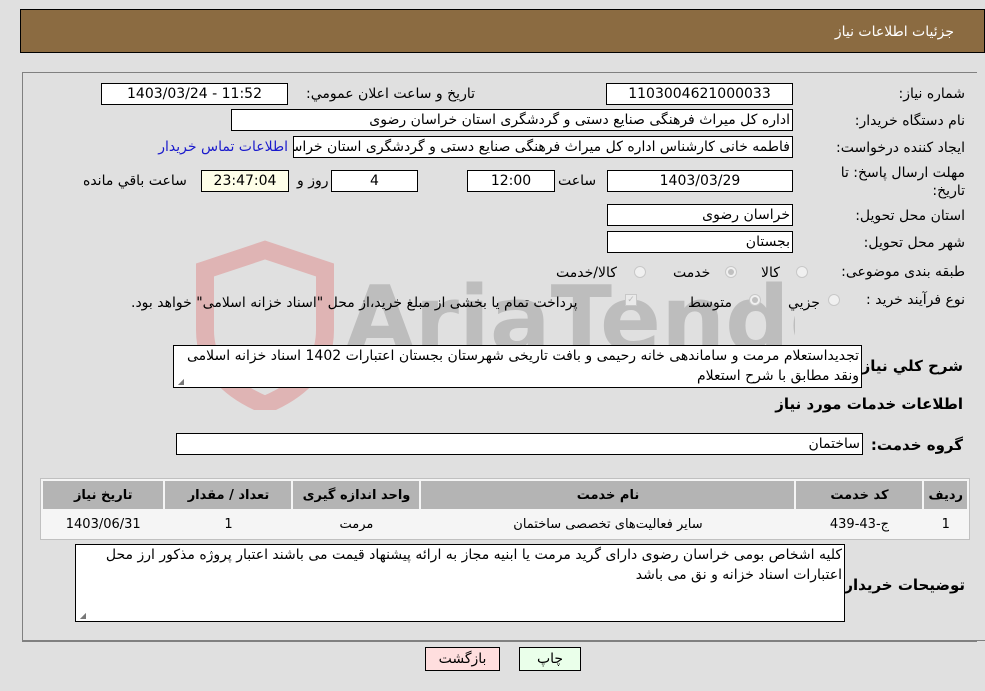 Image resolution: width=985 pixels, height=691 pixels. What do you see at coordinates (834, 300) in the screenshot?
I see `purchase-radio-minor` at bounding box center [834, 300].